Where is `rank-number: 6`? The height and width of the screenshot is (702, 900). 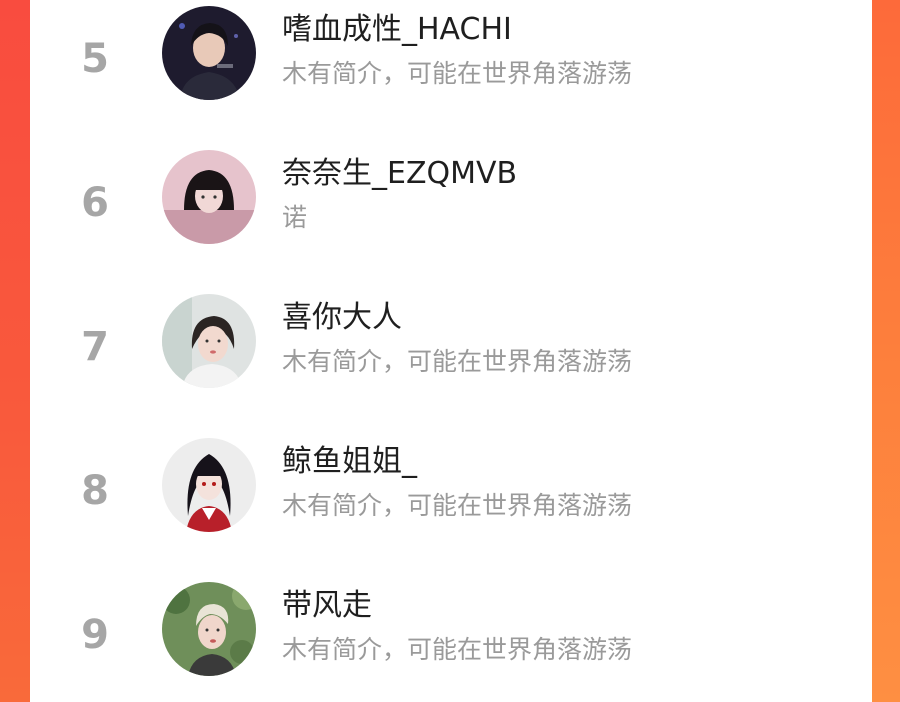
rank-number: 6 is located at coordinates (95, 203).